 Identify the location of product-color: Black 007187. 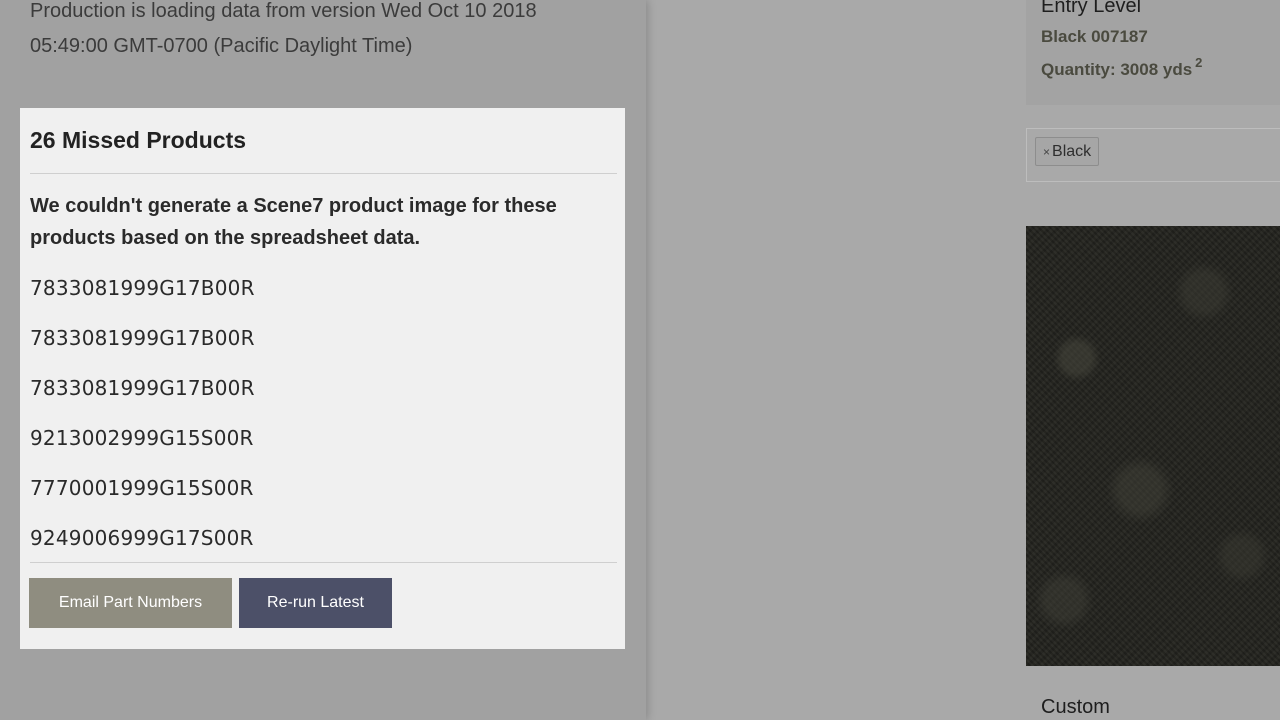
(1094, 36).